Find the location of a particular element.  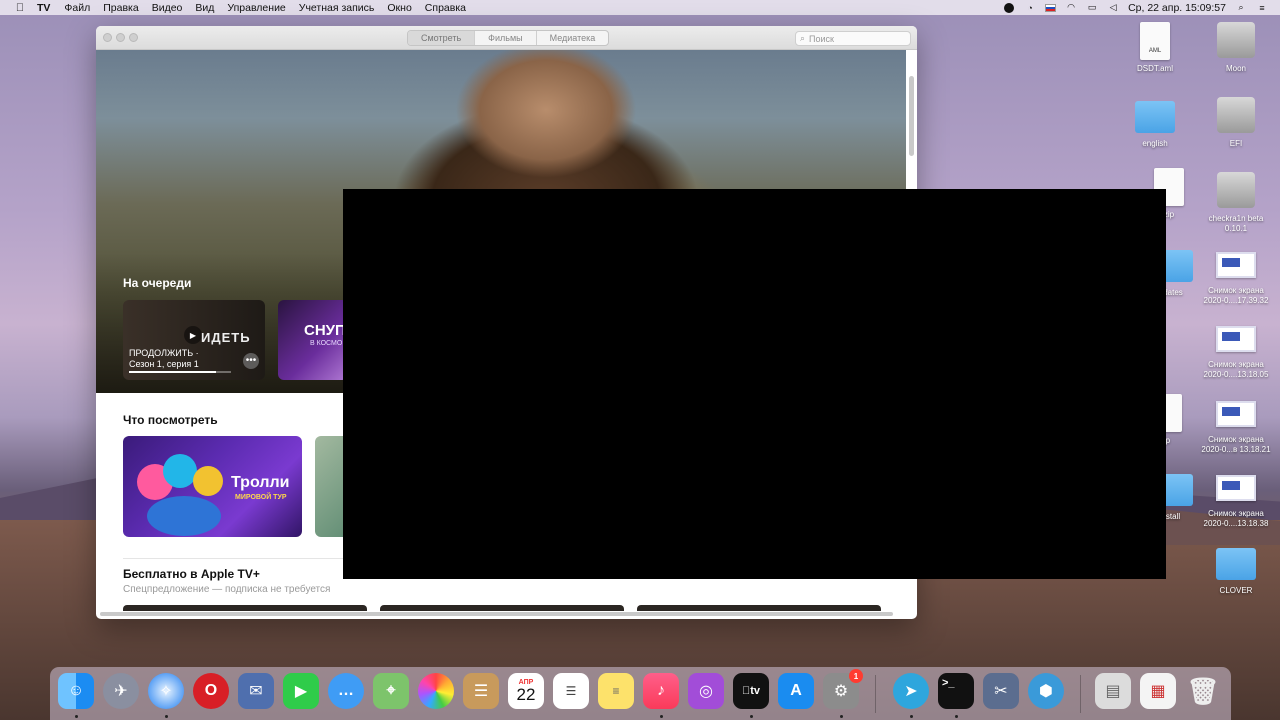

close-window-button is located at coordinates (107, 37).